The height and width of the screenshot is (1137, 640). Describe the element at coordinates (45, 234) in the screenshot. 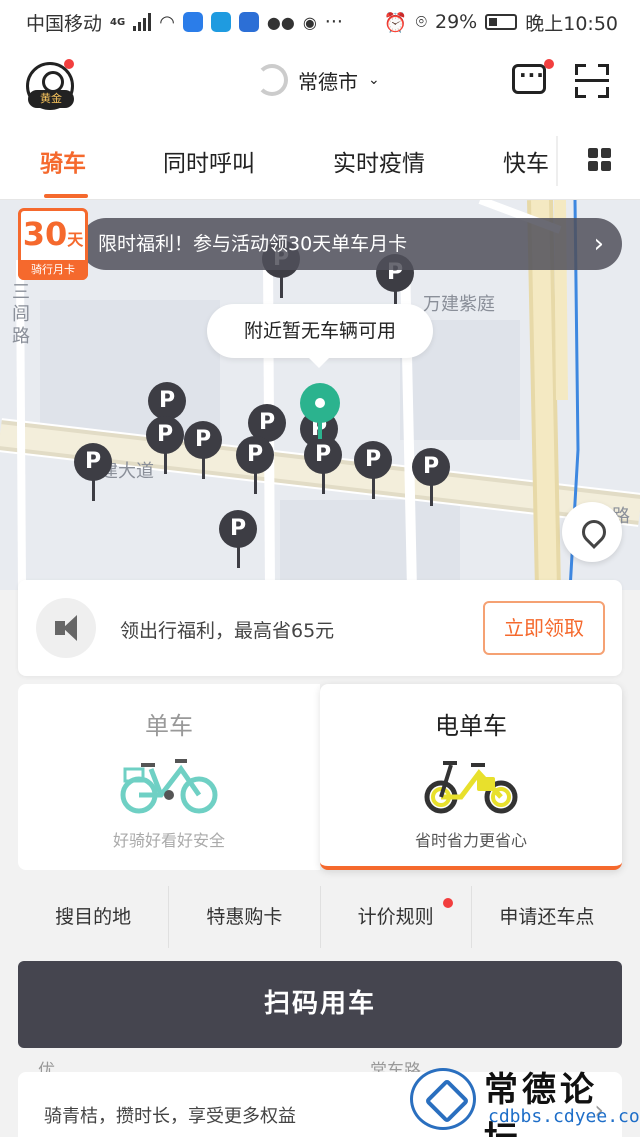

I see `monthly-card-days: 30` at that location.